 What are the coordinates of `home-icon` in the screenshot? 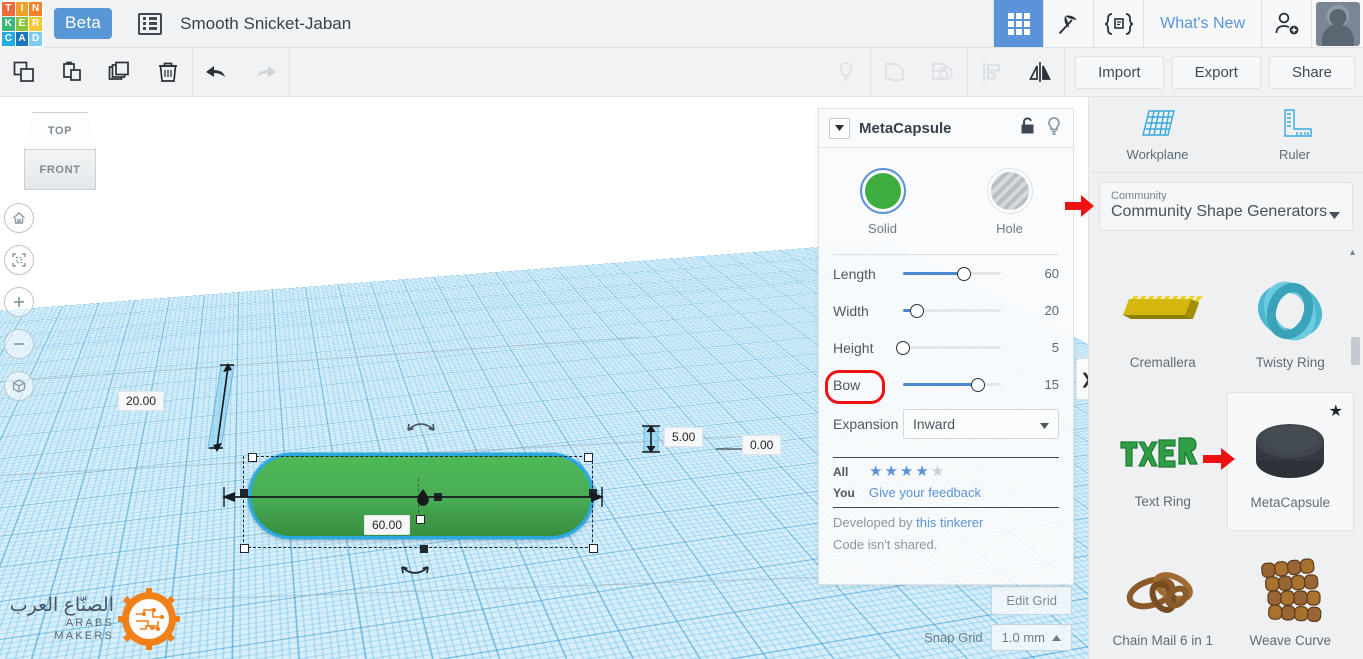 It's located at (19, 218).